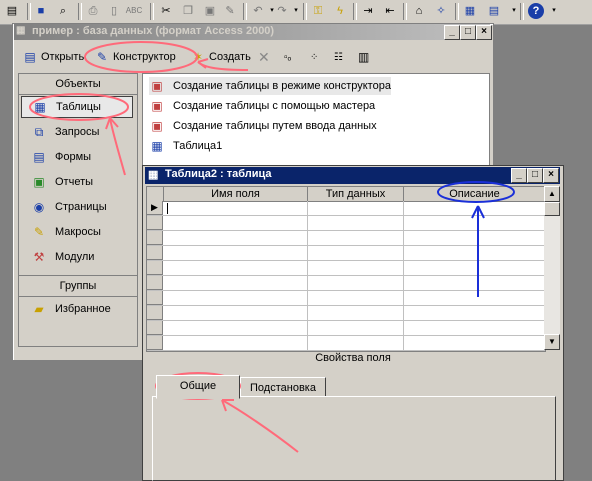  What do you see at coordinates (470, 11) in the screenshot?
I see `database-window-icon: ▦` at bounding box center [470, 11].